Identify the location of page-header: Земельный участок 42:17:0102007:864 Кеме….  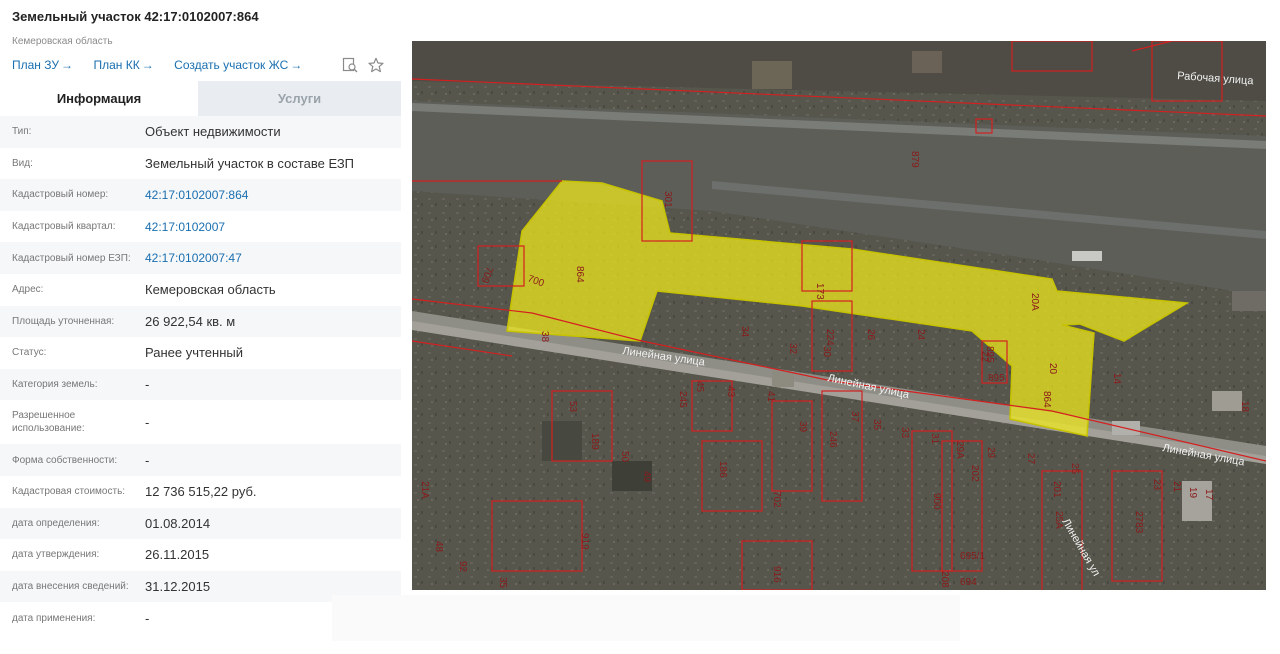
(207, 27).